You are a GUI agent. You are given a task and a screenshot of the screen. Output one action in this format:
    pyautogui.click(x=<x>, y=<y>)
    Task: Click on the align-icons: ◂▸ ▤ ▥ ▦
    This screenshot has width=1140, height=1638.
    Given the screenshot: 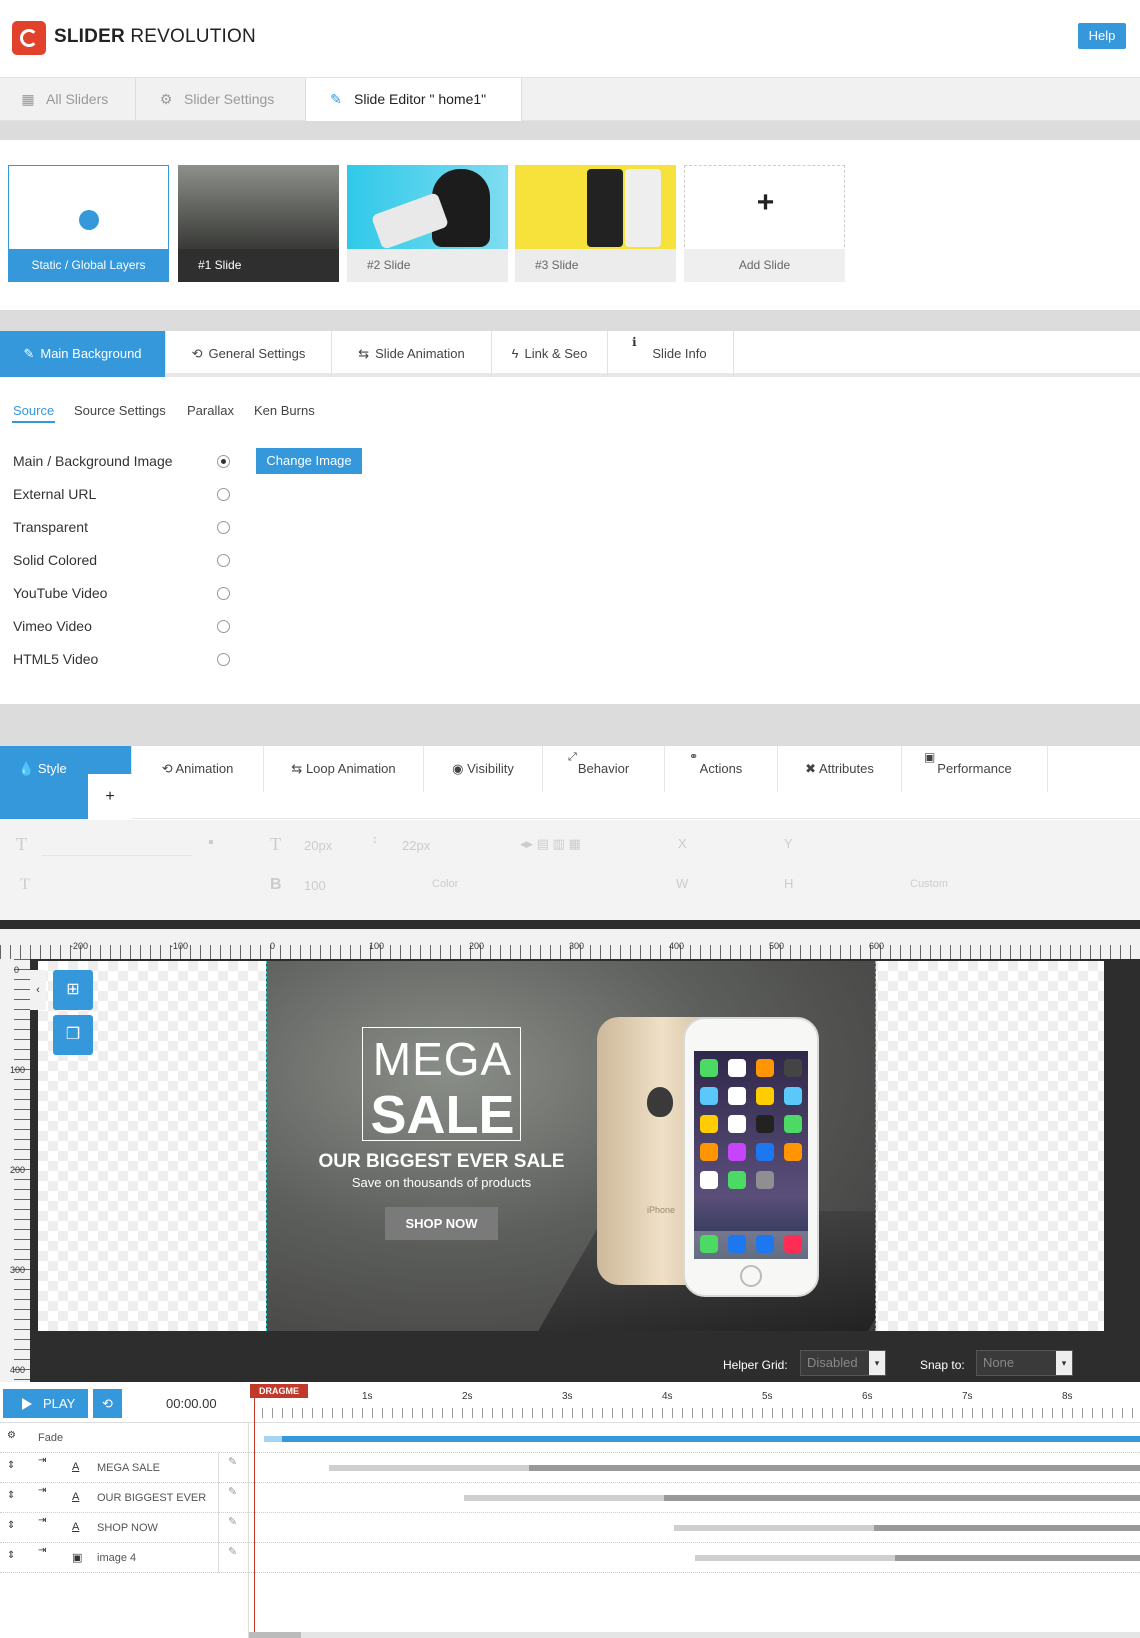 What is the action you would take?
    pyautogui.click(x=550, y=844)
    